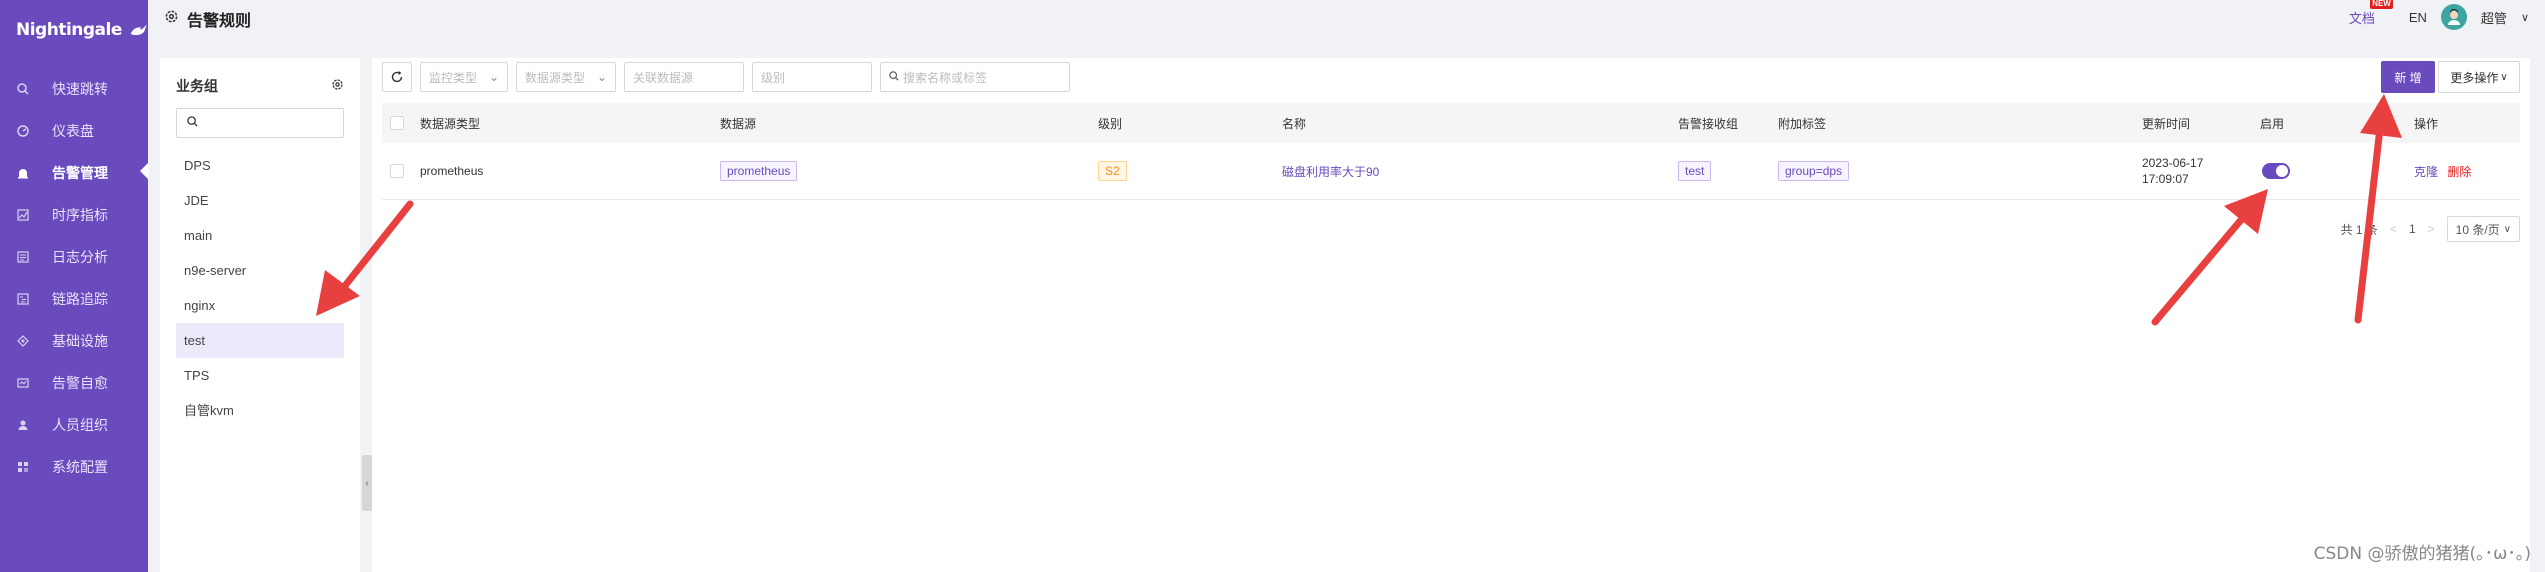 The image size is (2545, 572). Describe the element at coordinates (2422, 554) in the screenshot. I see `watermark: CSDN @骄傲的猪猪(｡･ω･｡)` at that location.